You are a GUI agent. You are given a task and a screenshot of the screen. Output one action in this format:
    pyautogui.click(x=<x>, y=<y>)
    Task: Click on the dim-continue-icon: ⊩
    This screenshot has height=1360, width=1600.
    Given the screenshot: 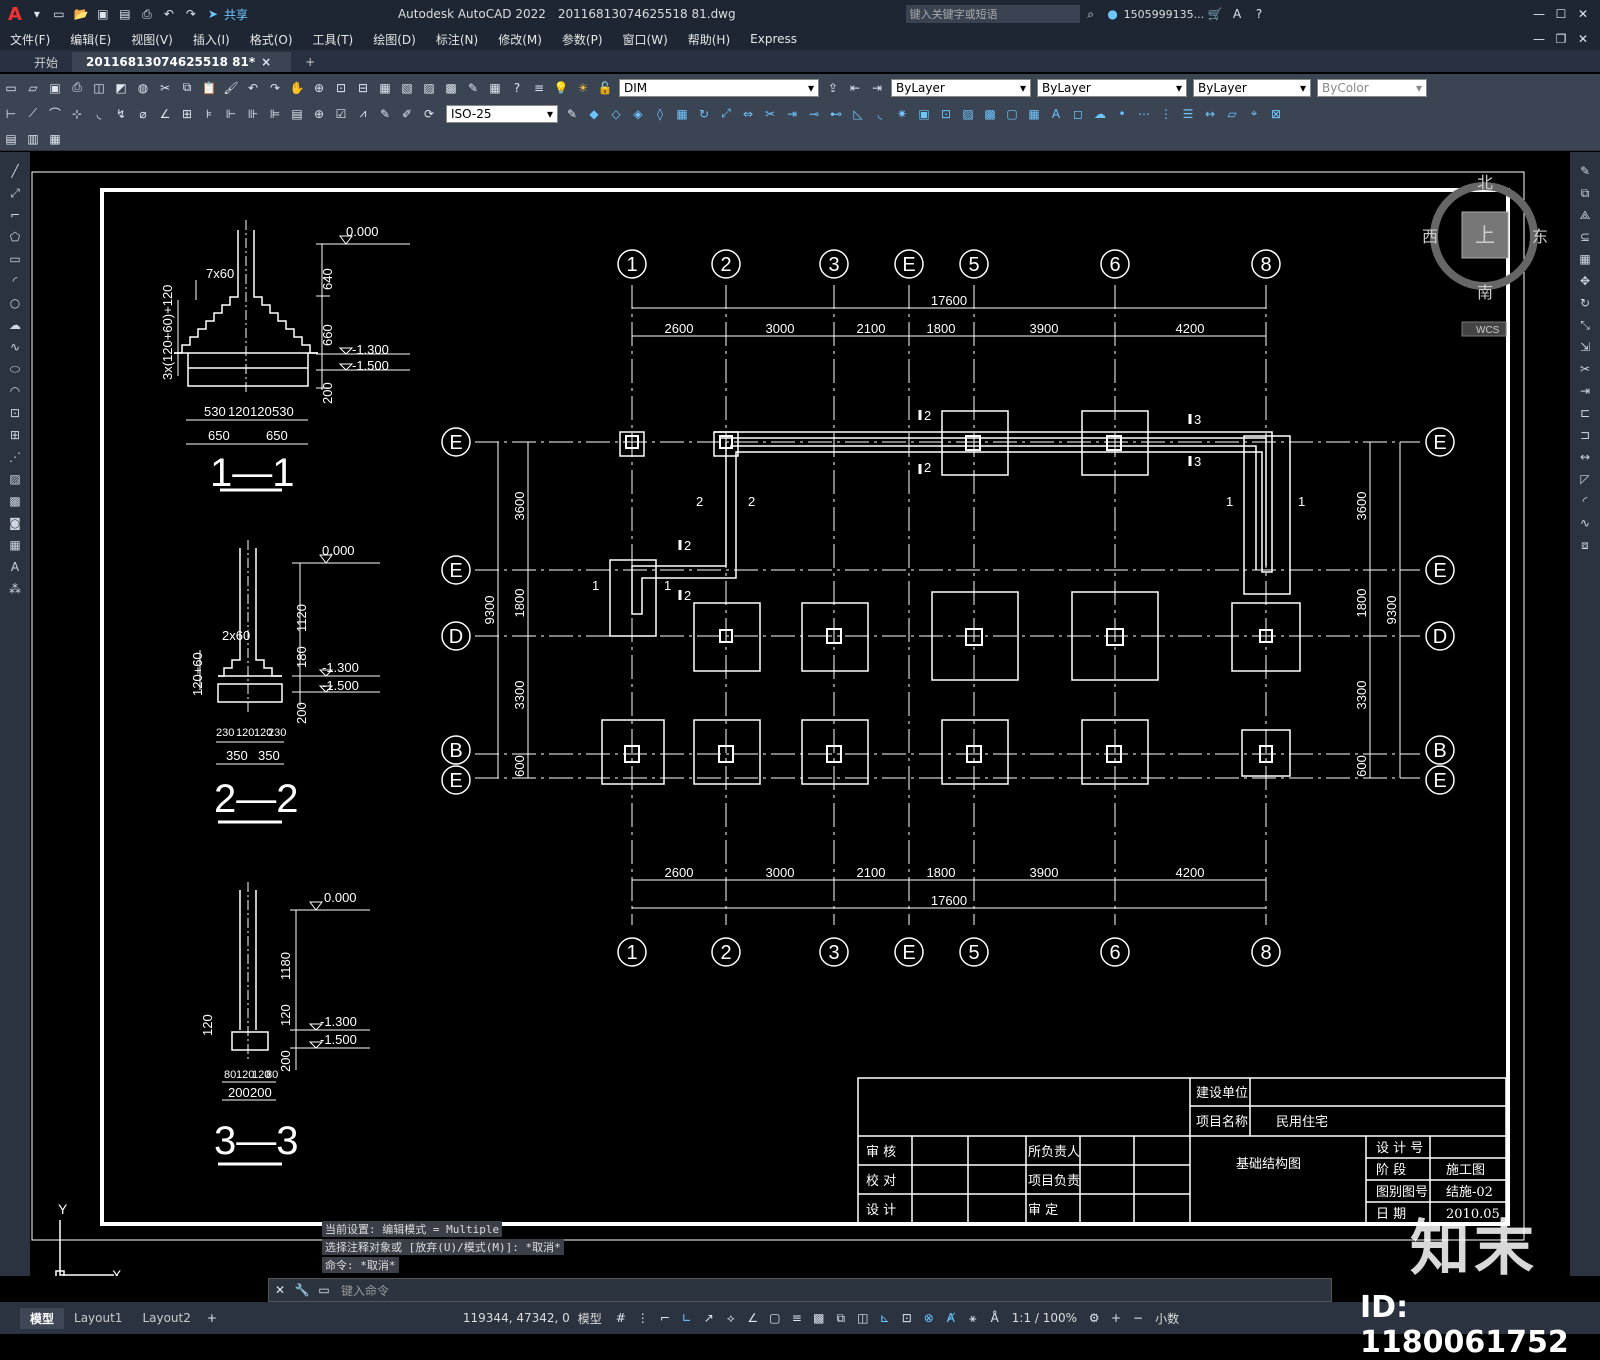 What is the action you would take?
    pyautogui.click(x=231, y=114)
    